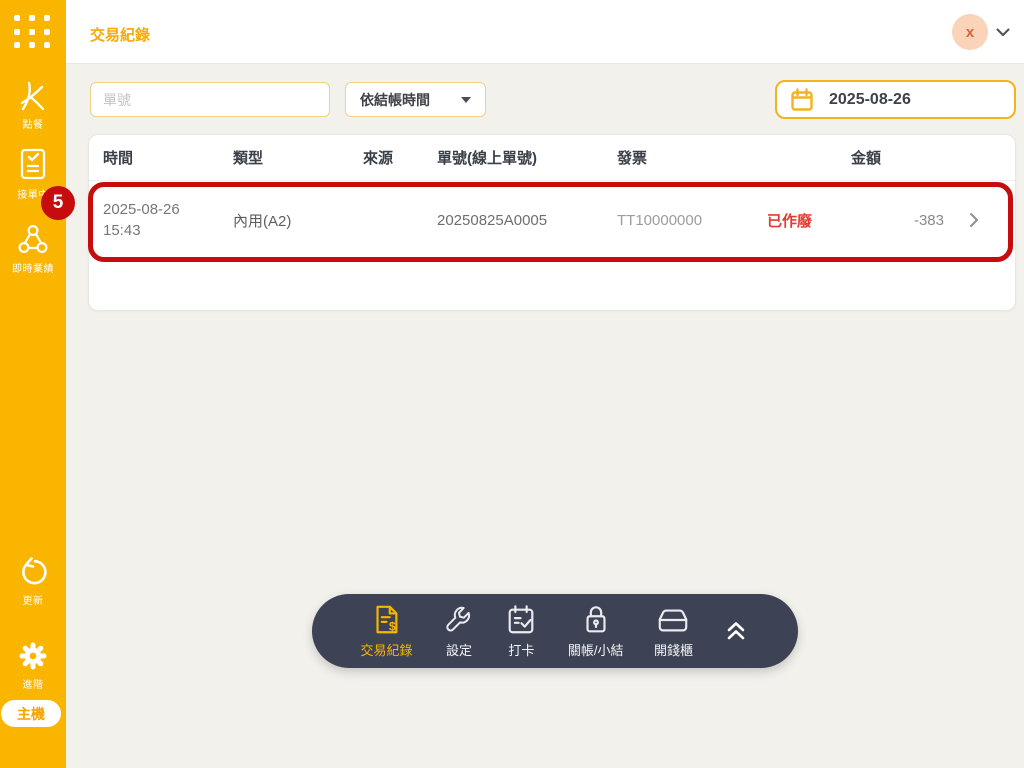 This screenshot has width=1024, height=768. Describe the element at coordinates (395, 99) in the screenshot. I see `sort-by-value: 依結帳時間` at that location.